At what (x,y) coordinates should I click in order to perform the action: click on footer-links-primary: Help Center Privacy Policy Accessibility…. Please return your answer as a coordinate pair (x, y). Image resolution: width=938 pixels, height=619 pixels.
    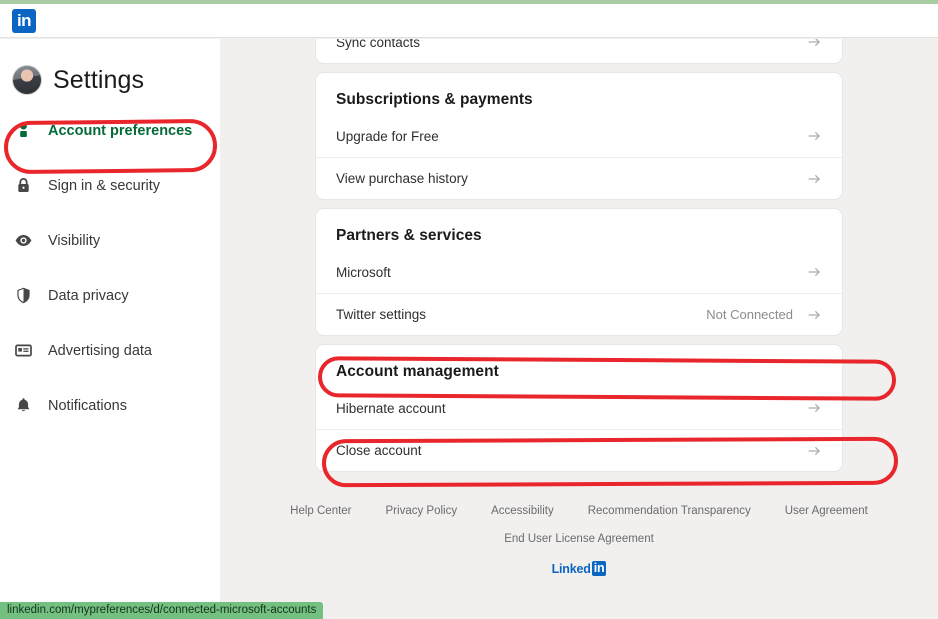
    Looking at the image, I should click on (579, 511).